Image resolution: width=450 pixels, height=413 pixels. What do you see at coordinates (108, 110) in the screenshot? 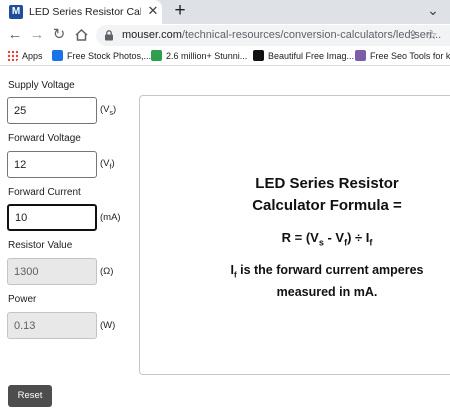
I see `supply-voltage-unit: (Vs)` at bounding box center [108, 110].